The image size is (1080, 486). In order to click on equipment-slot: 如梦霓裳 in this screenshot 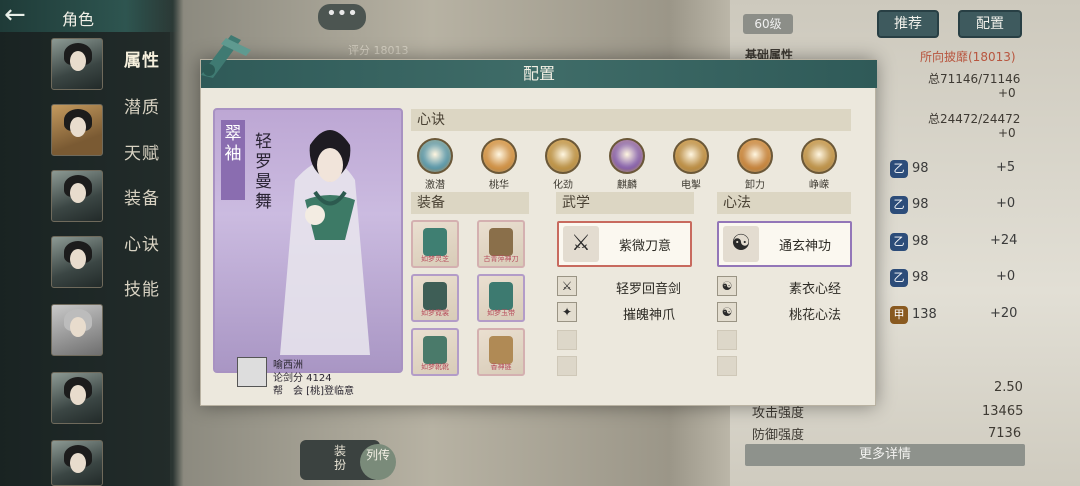, I will do `click(435, 298)`.